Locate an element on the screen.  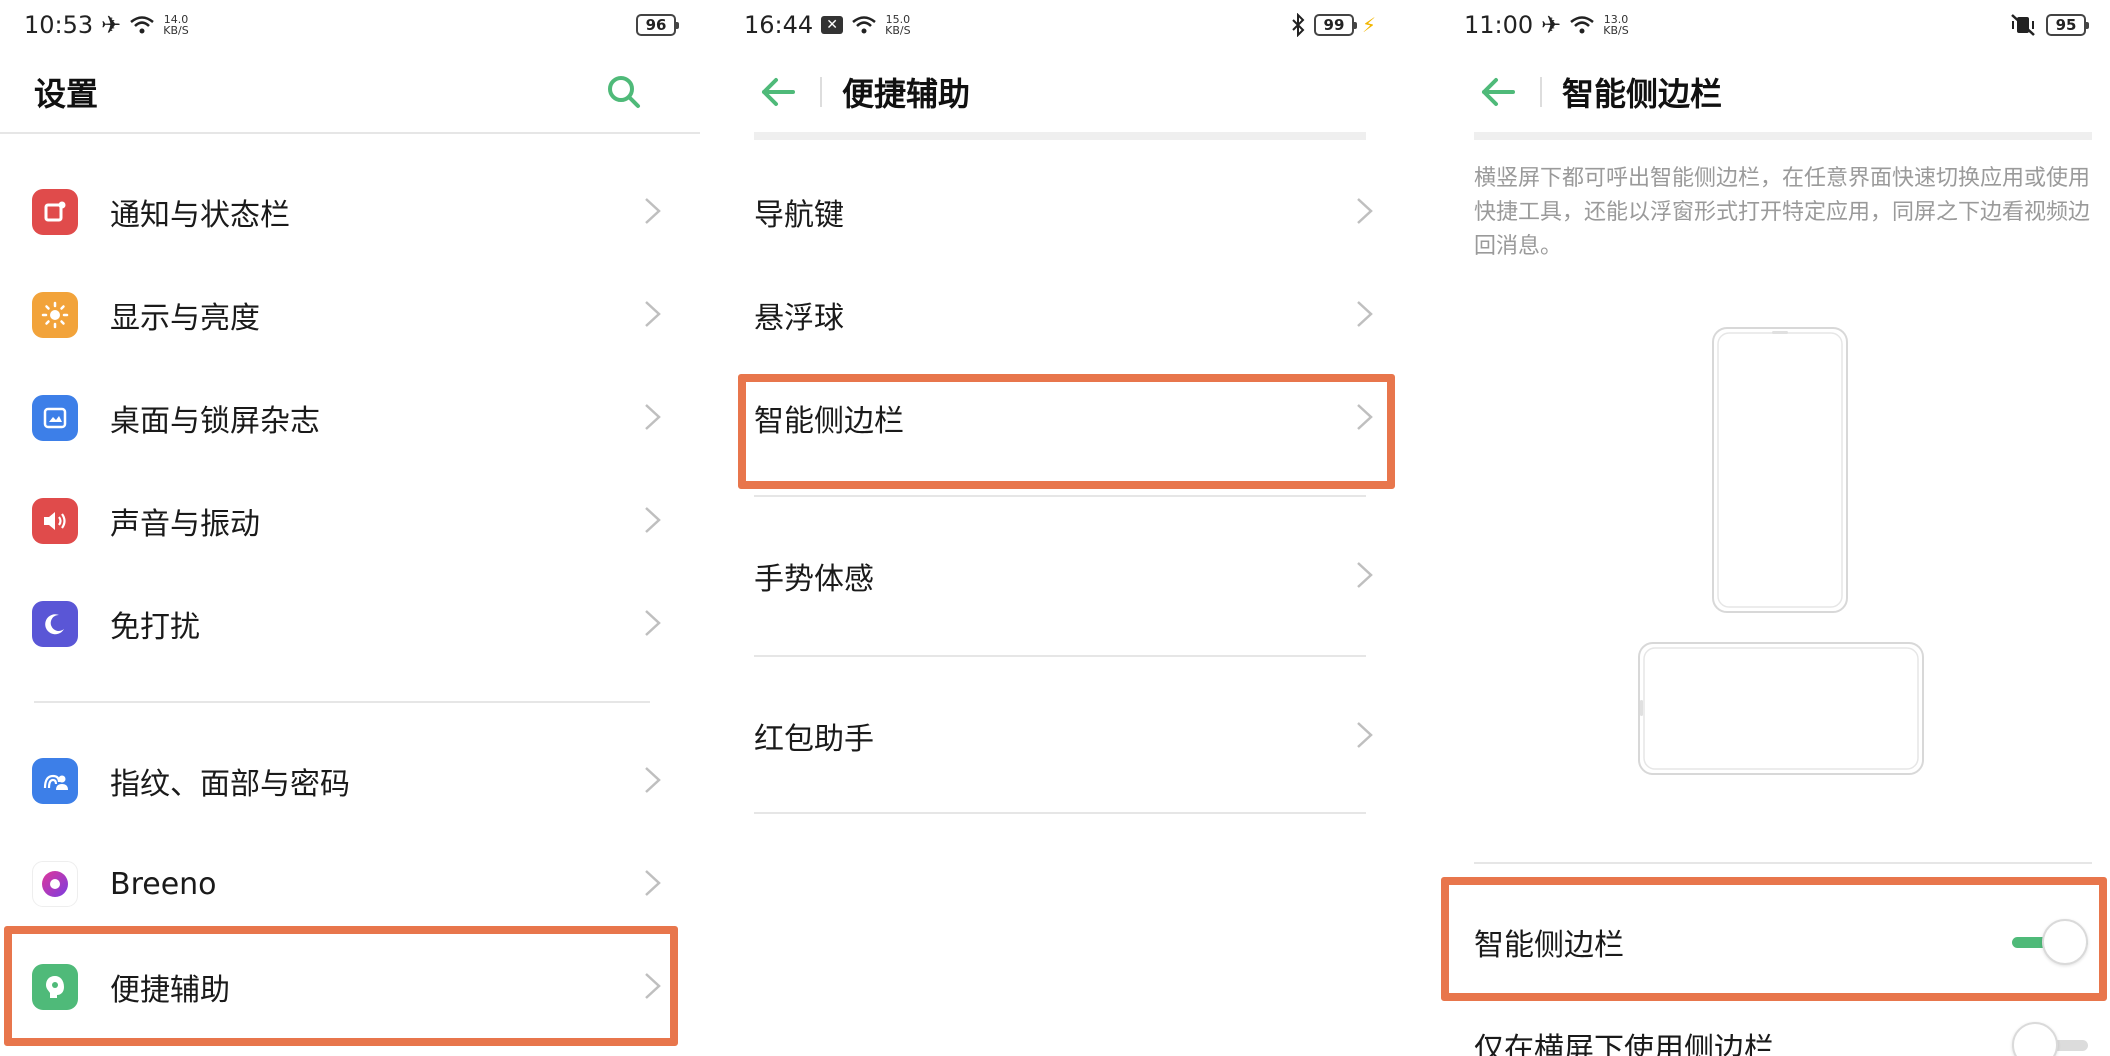
header: 设置 is located at coordinates (350, 92).